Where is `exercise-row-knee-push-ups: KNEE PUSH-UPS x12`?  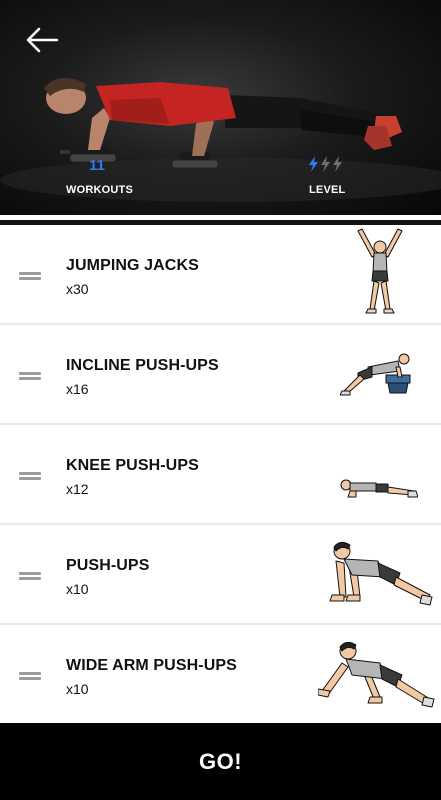
exercise-row-knee-push-ups: KNEE PUSH-UPS x12 is located at coordinates (220, 474).